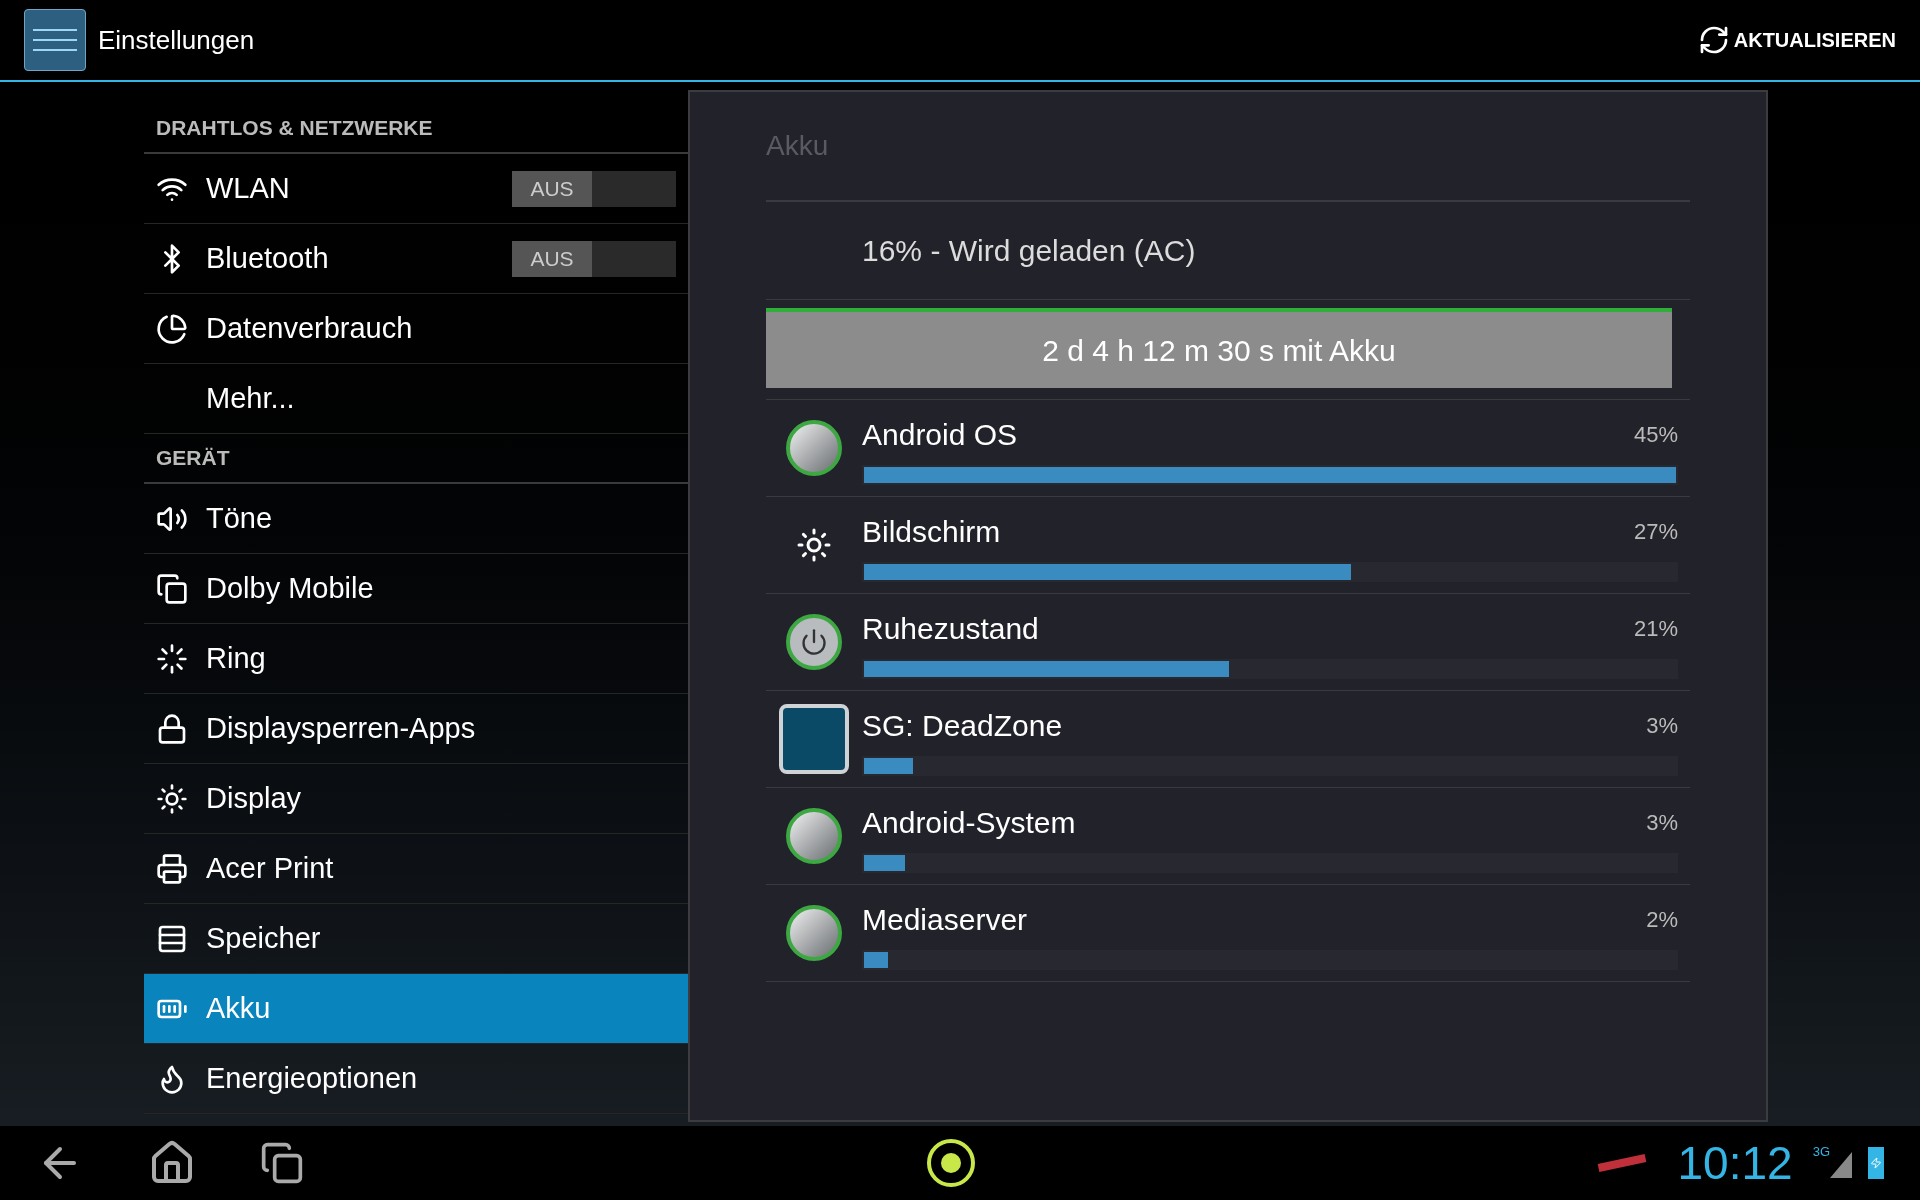 The height and width of the screenshot is (1200, 1920). What do you see at coordinates (1228, 739) in the screenshot?
I see `usage-row: SG: DeadZone 3%` at bounding box center [1228, 739].